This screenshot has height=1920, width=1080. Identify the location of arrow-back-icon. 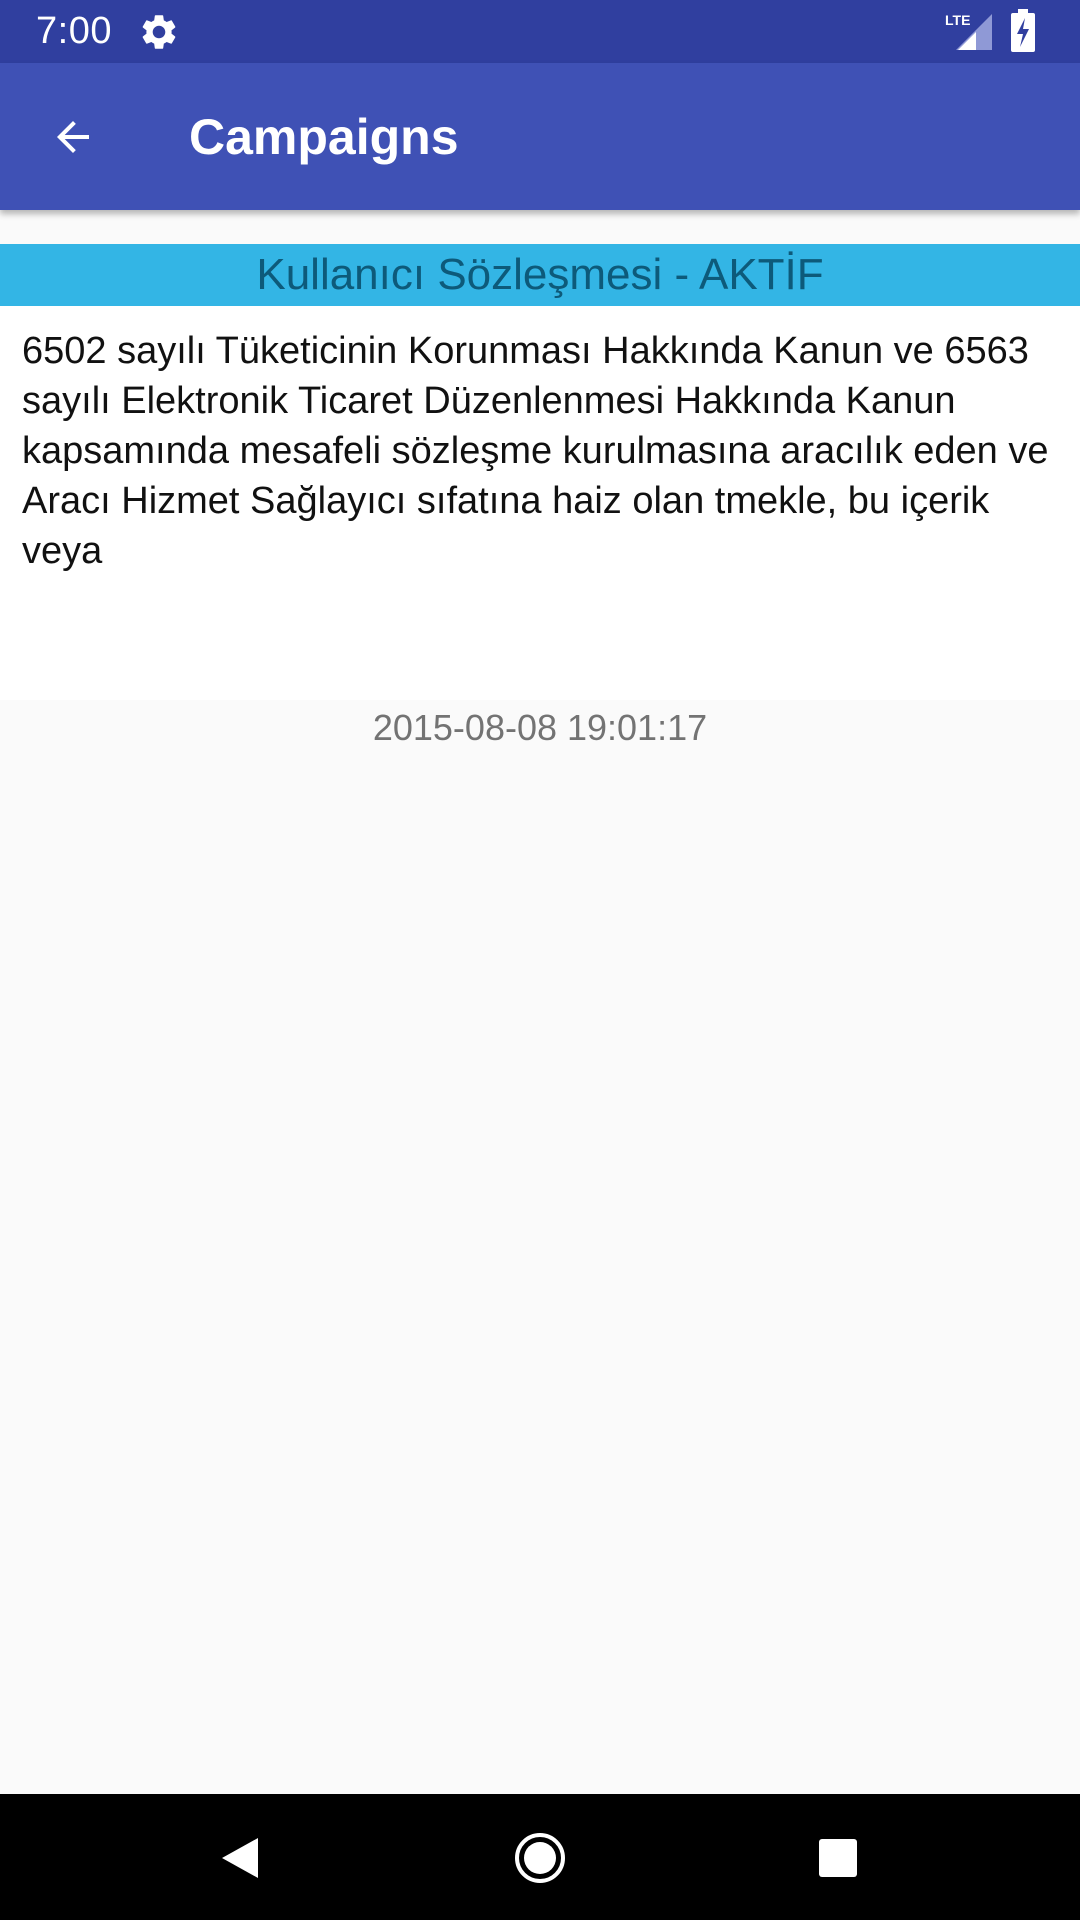
(73, 137).